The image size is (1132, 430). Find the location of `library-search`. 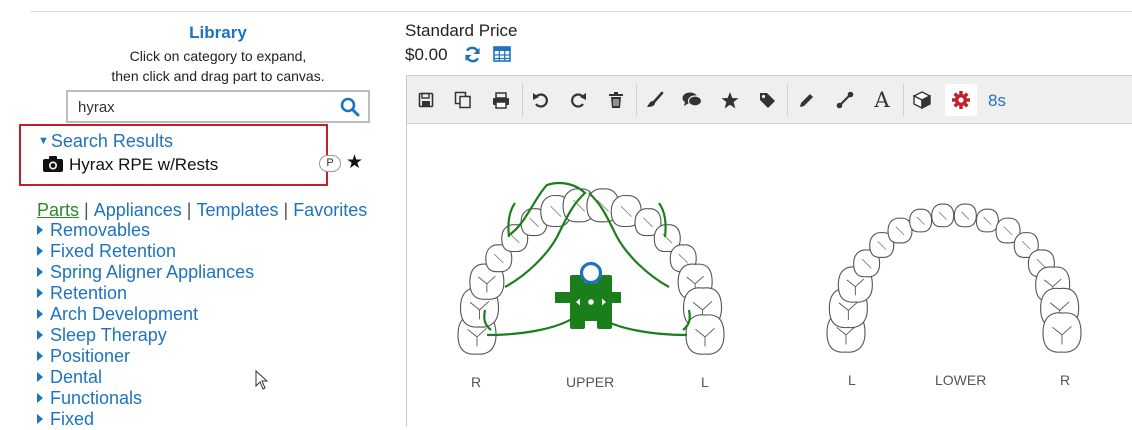

library-search is located at coordinates (218, 106).